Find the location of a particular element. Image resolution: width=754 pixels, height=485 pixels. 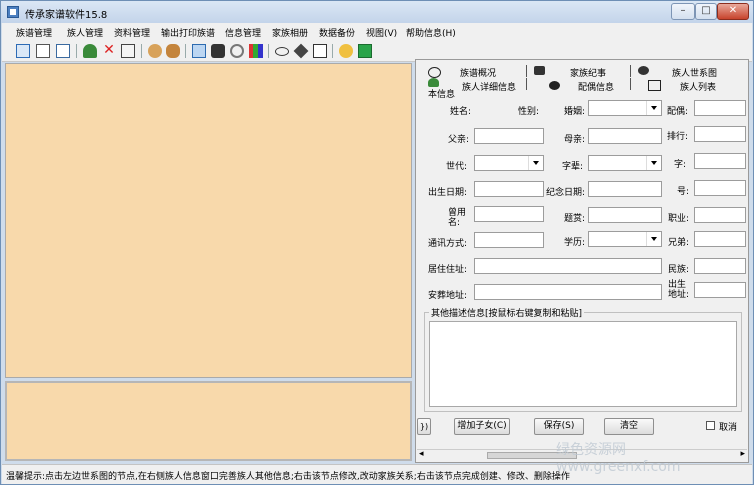

label-siblings: 兄弟: is located at coordinates (679, 243).